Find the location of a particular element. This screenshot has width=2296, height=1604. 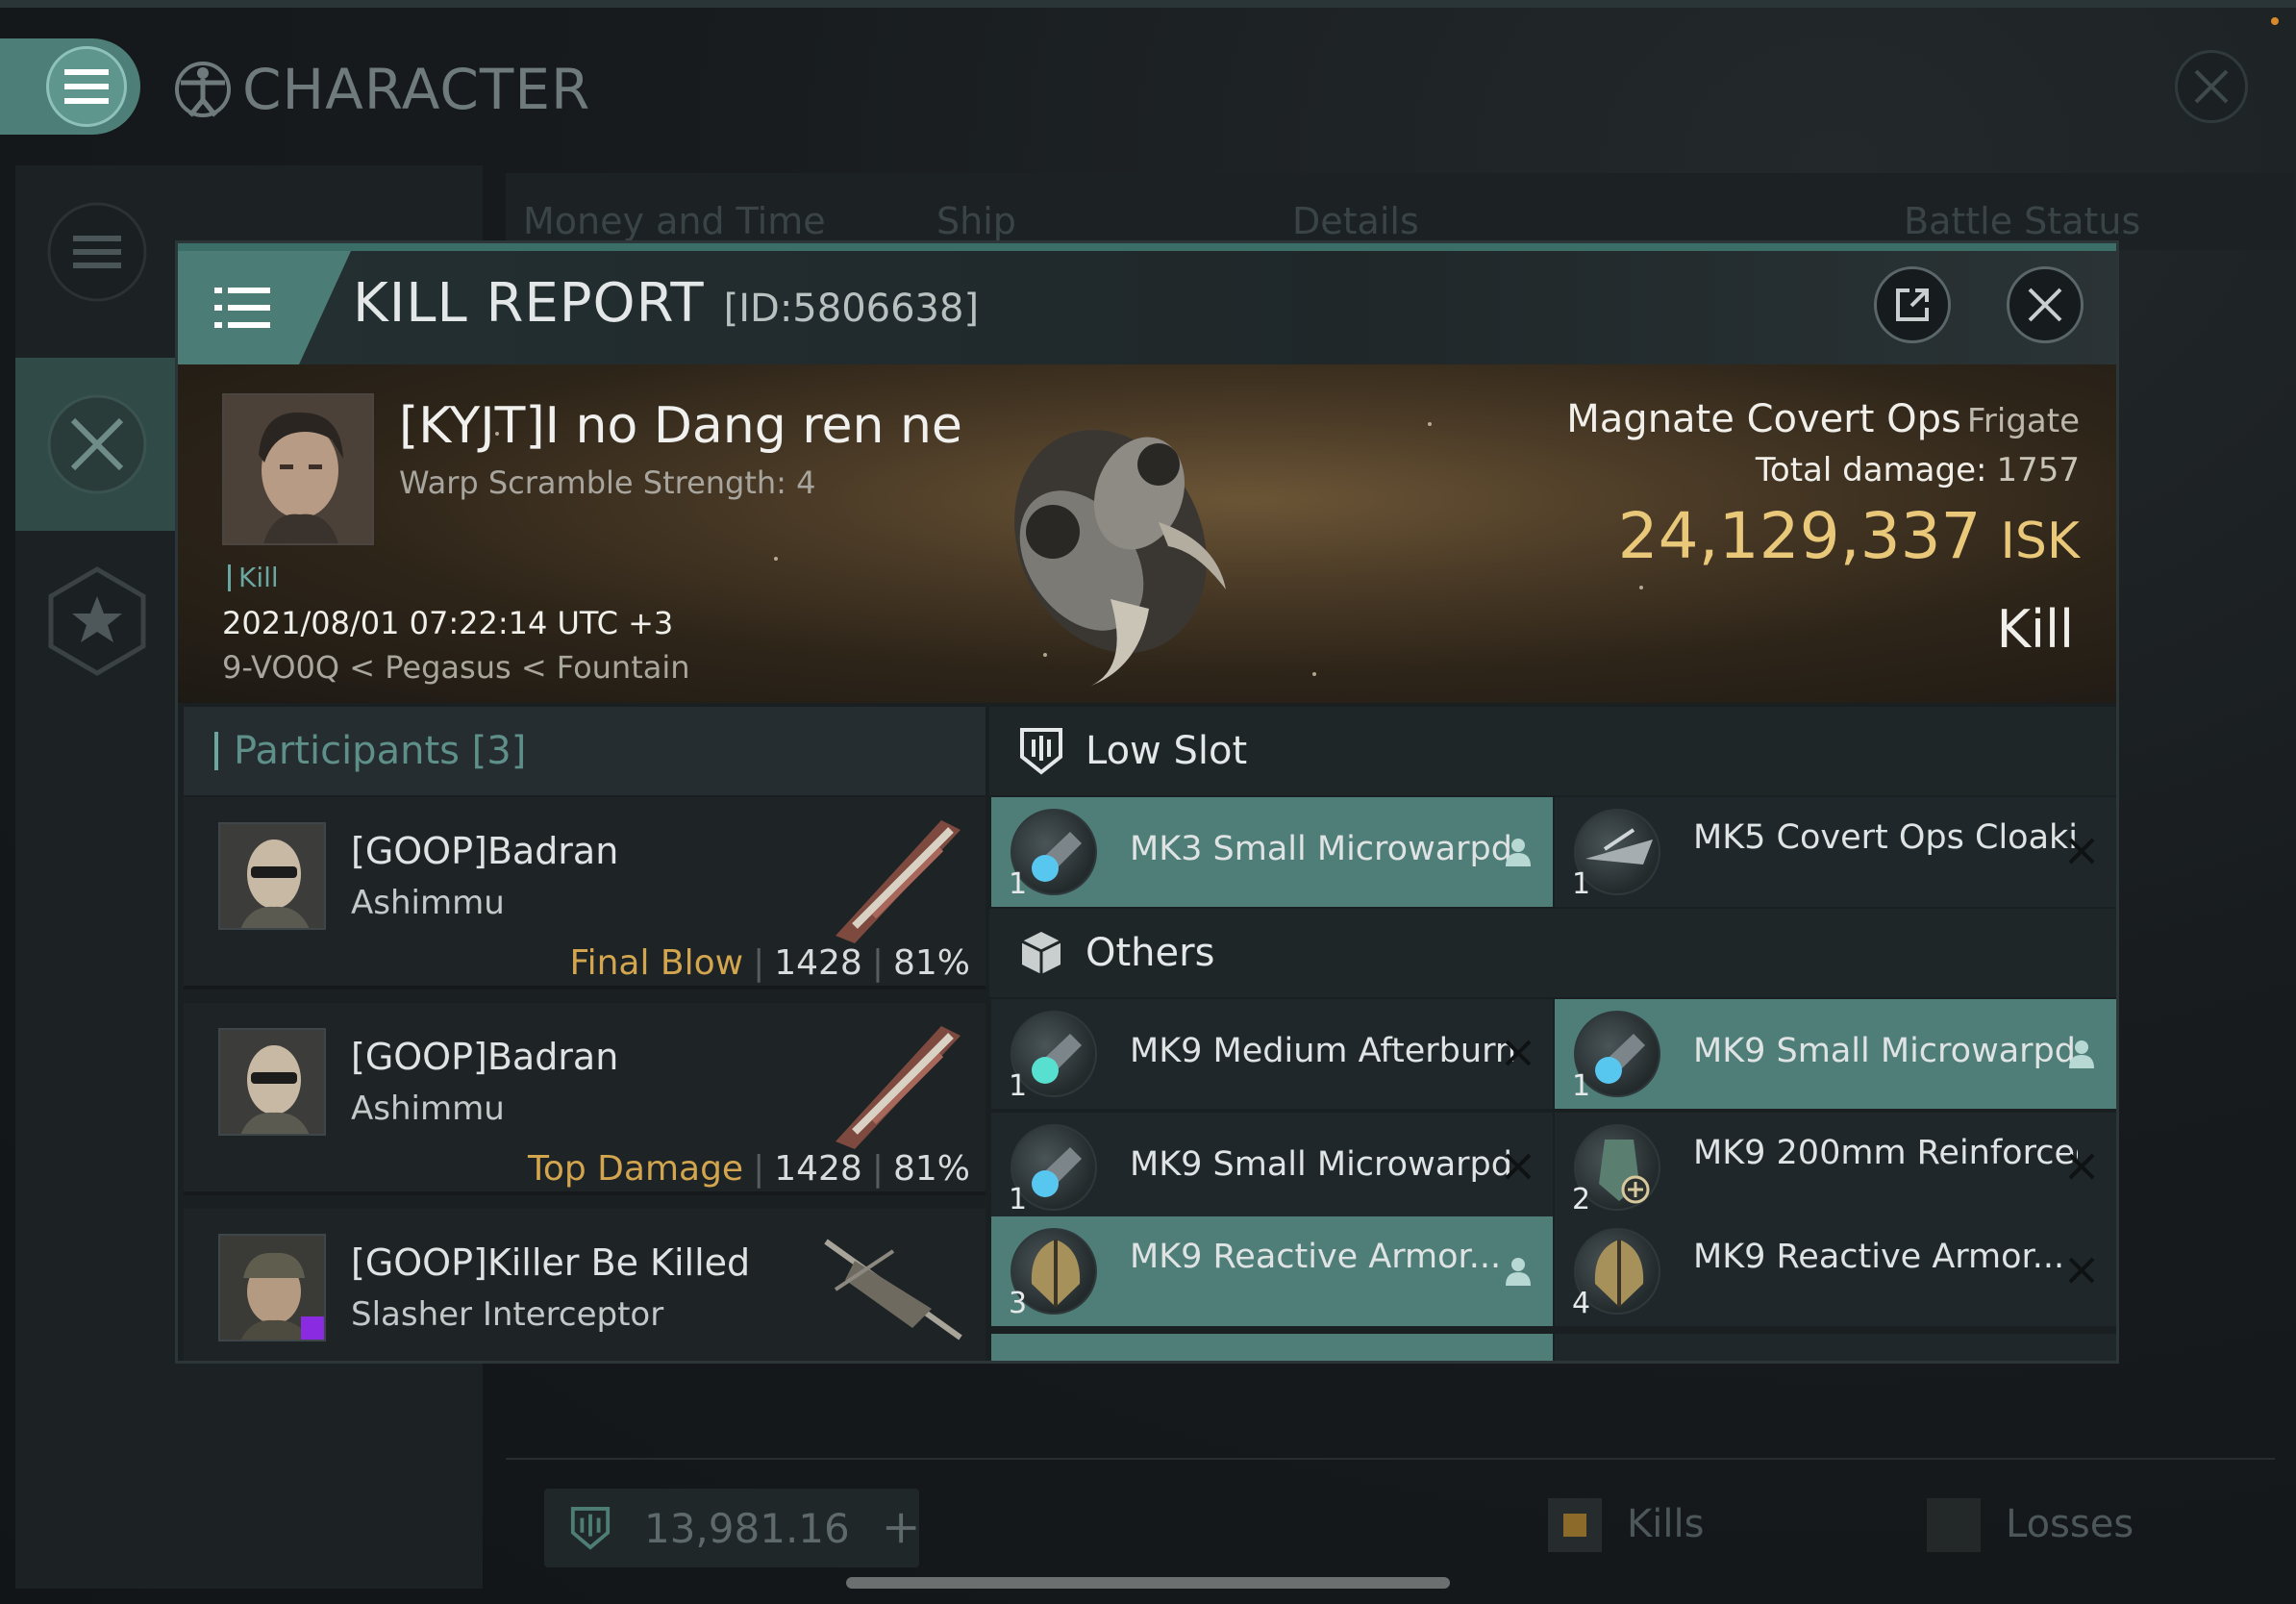

result-label: Kill is located at coordinates (2035, 629).